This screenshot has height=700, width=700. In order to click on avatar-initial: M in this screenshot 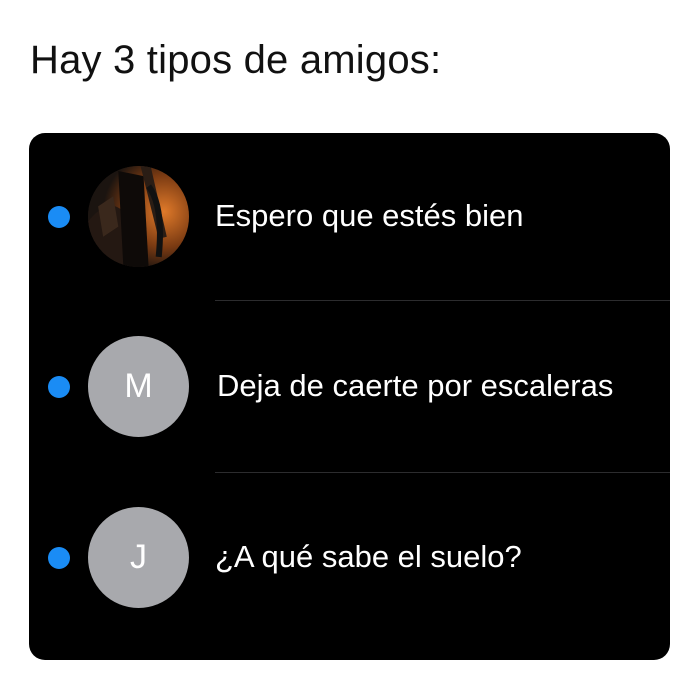, I will do `click(138, 386)`.